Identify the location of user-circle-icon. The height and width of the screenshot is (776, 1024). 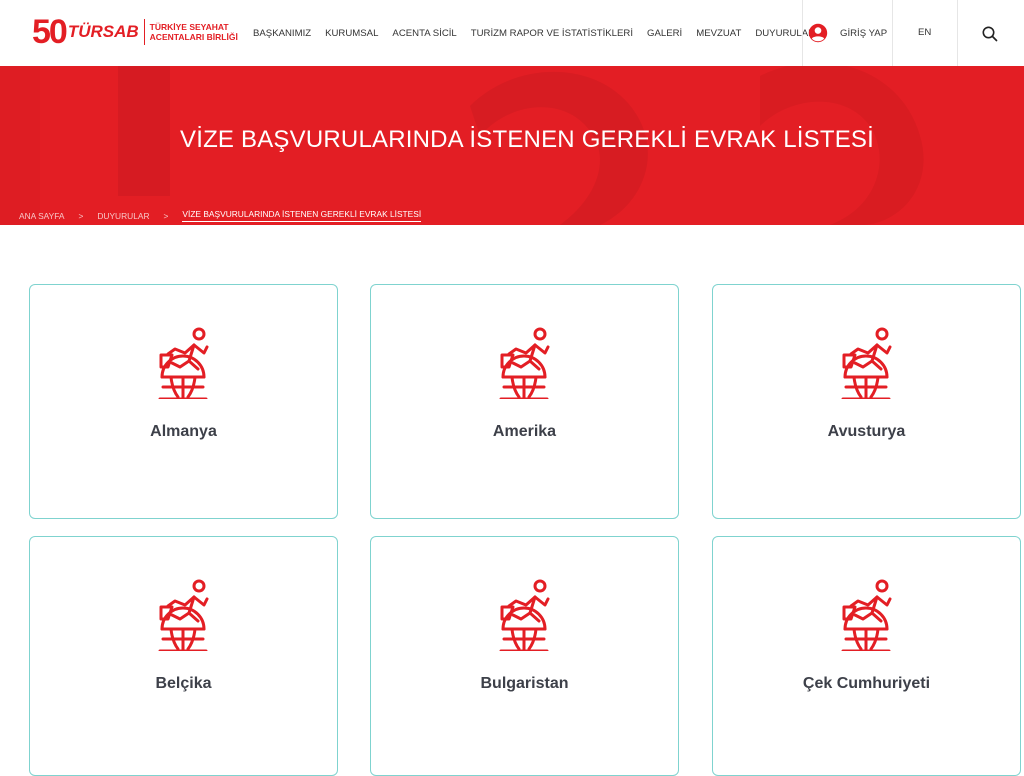
(818, 33).